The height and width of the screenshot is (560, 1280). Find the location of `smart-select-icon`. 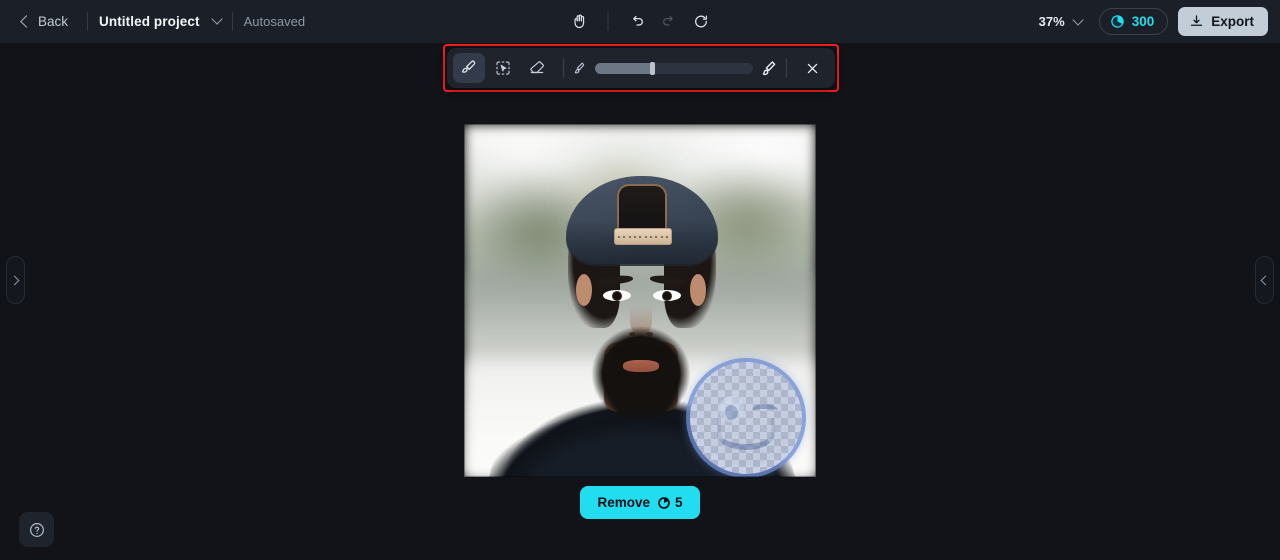

smart-select-icon is located at coordinates (503, 68).